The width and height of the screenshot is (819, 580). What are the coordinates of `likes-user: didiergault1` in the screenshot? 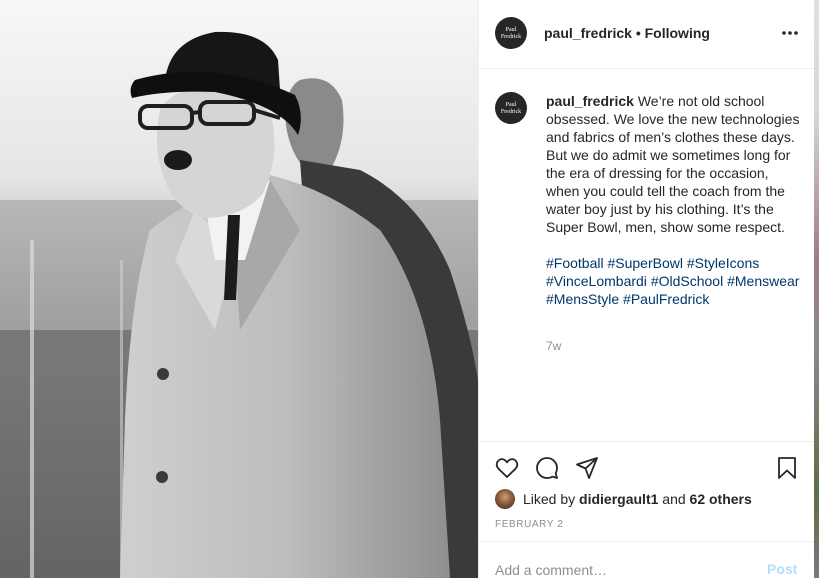 It's located at (618, 499).